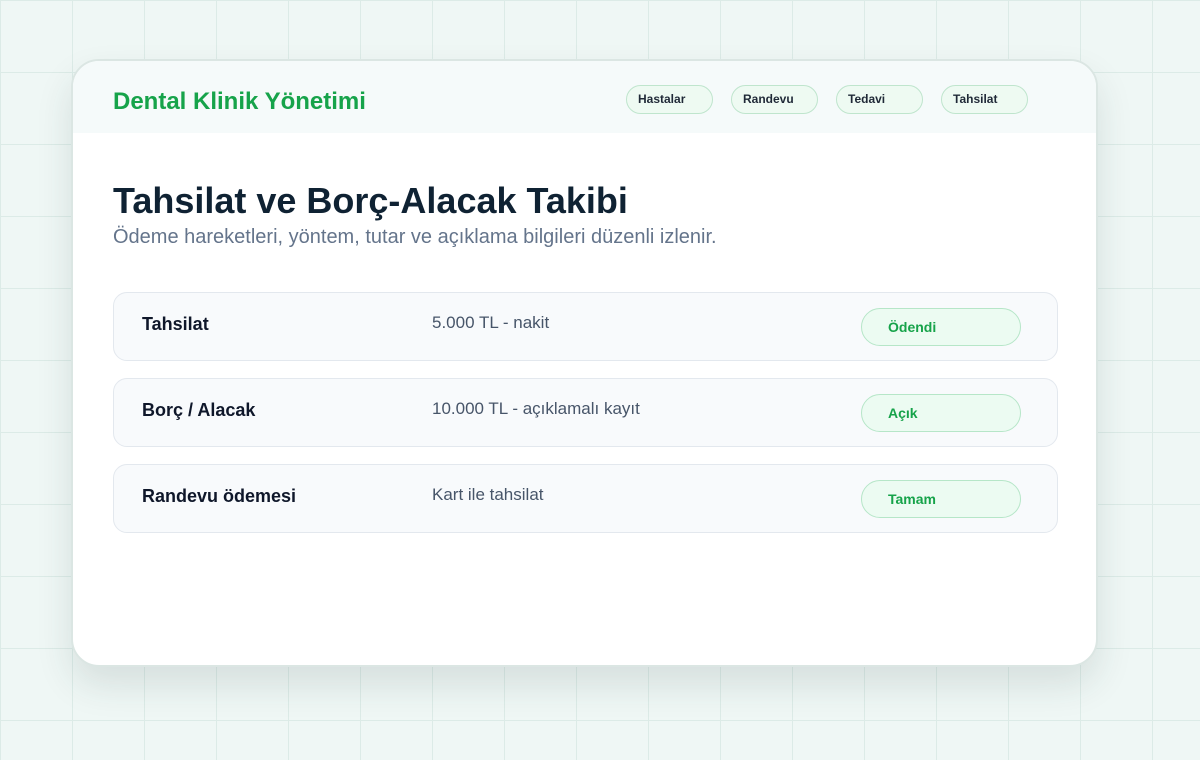 This screenshot has height=760, width=1200. What do you see at coordinates (175, 324) in the screenshot?
I see `row-title: Tahsilat` at bounding box center [175, 324].